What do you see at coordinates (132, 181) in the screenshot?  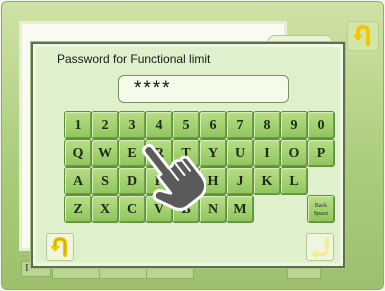 I see `key-d: D` at bounding box center [132, 181].